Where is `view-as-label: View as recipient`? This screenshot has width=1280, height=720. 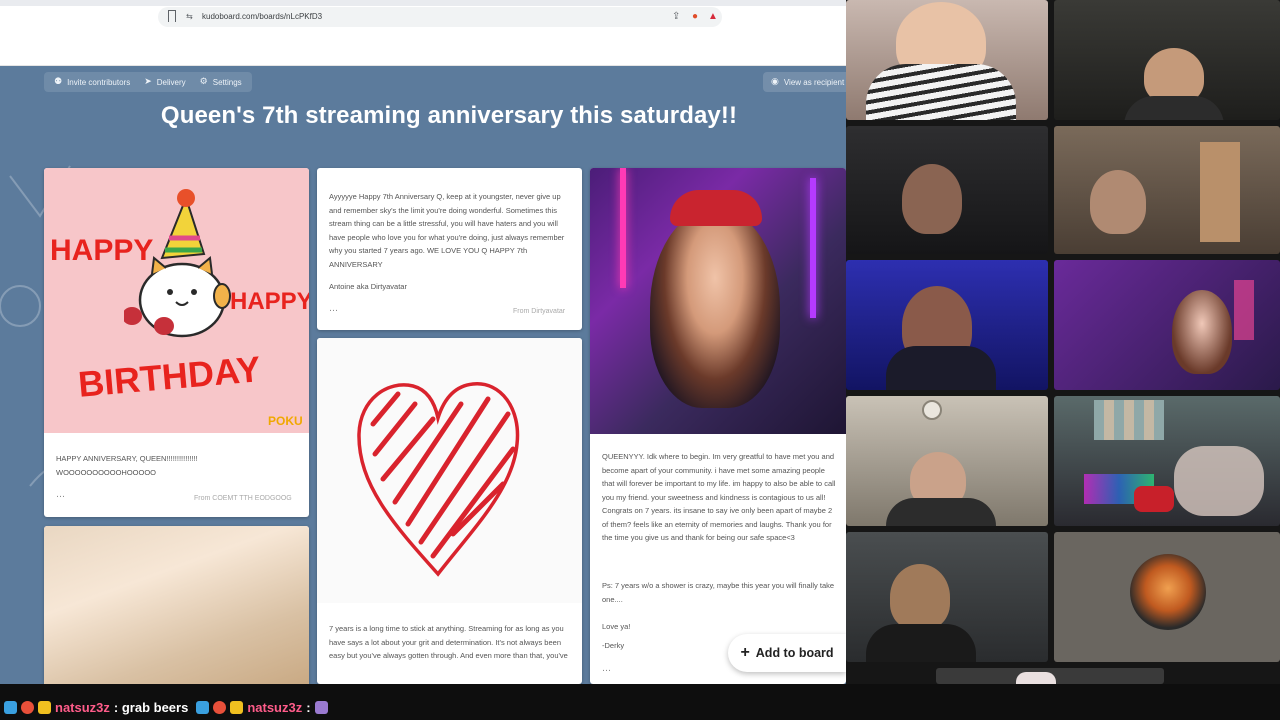
view-as-label: View as recipient is located at coordinates (814, 82).